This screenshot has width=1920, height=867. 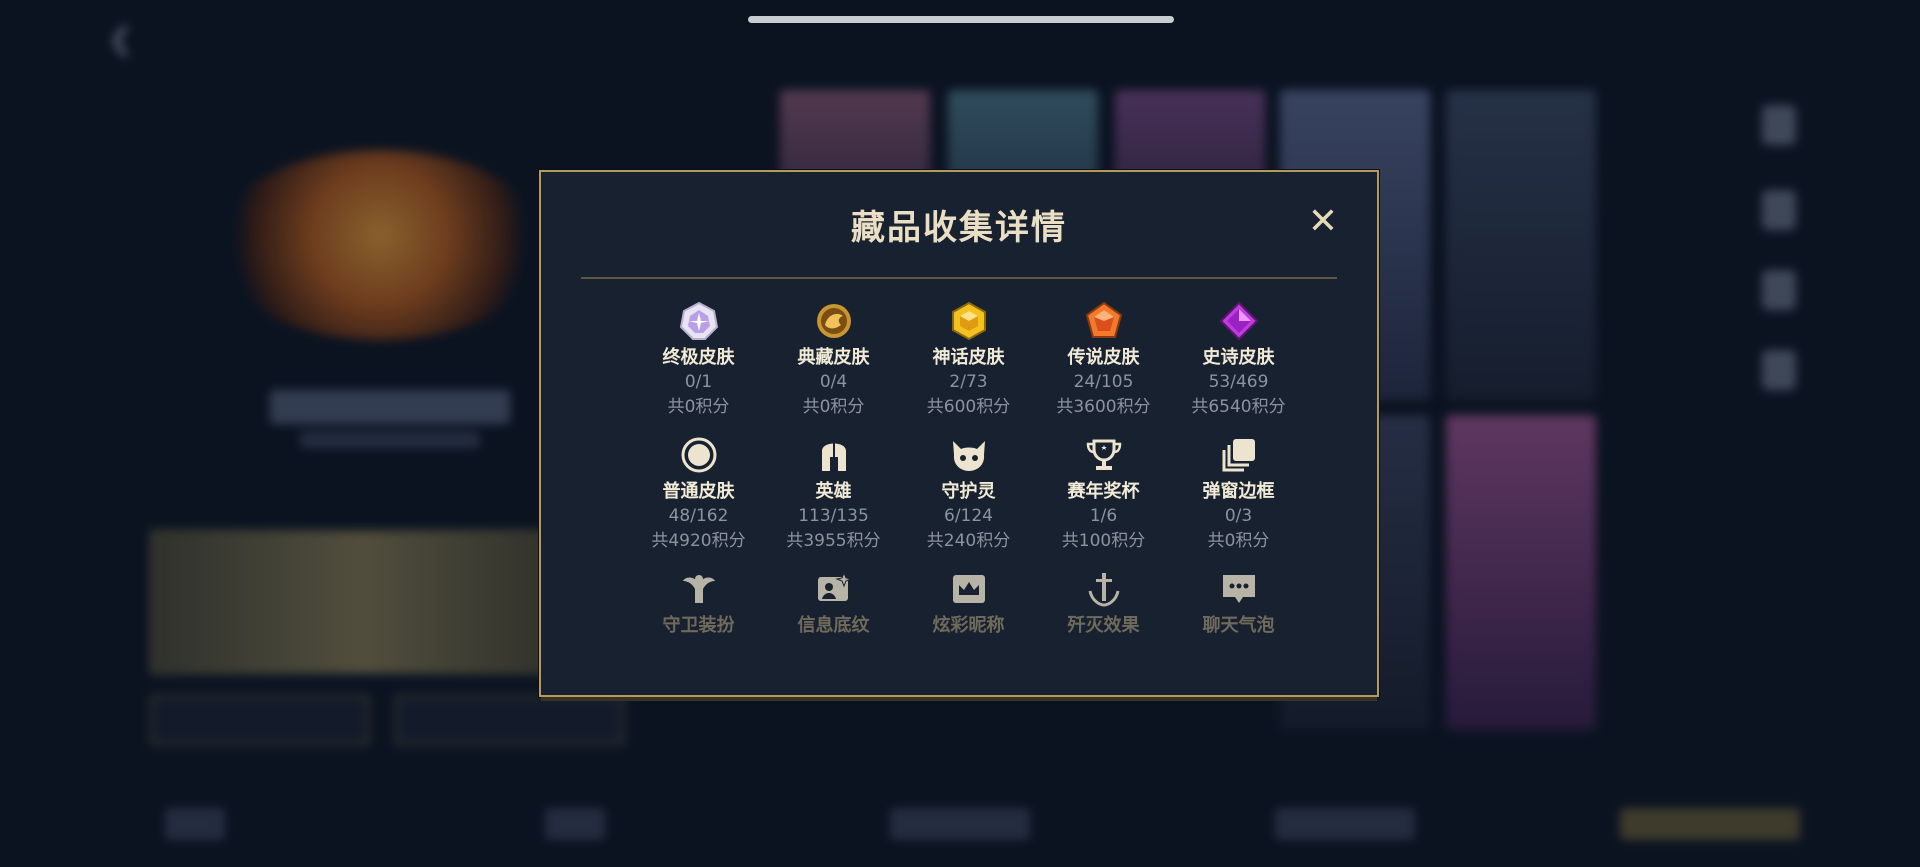 I want to click on info-background-icon, so click(x=834, y=589).